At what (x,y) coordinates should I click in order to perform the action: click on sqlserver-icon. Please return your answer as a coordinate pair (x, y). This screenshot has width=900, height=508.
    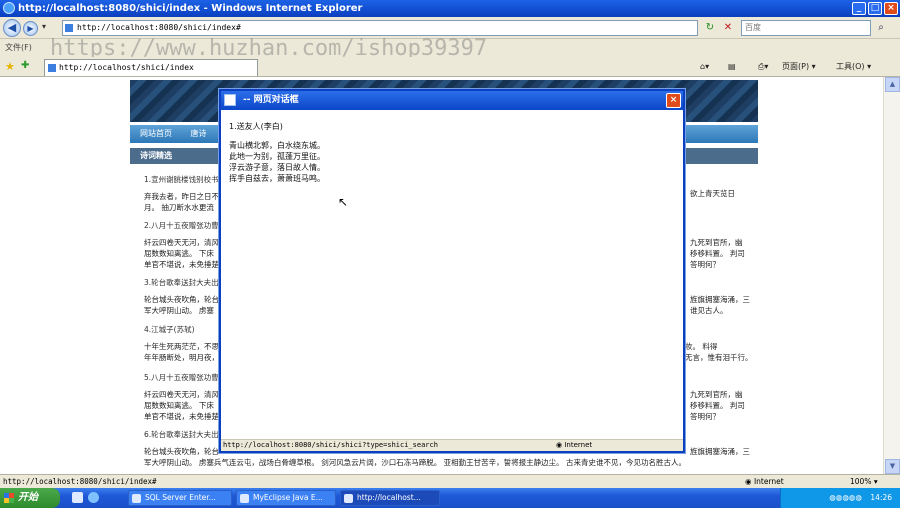
    Looking at the image, I should click on (136, 498).